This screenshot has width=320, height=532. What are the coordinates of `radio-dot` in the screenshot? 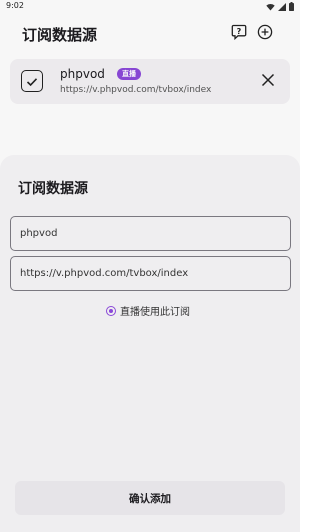 It's located at (111, 310).